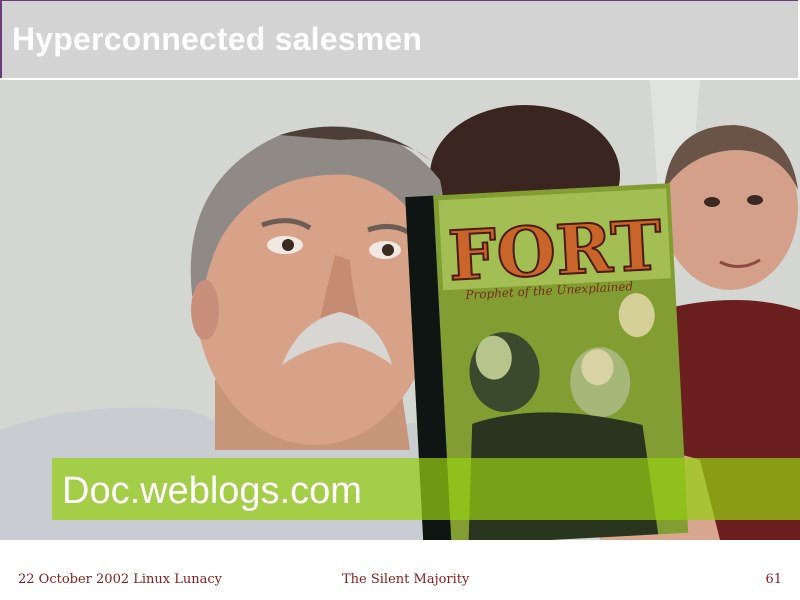 The height and width of the screenshot is (600, 800). Describe the element at coordinates (212, 491) in the screenshot. I see `caption: Doc.weblogs.com` at that location.